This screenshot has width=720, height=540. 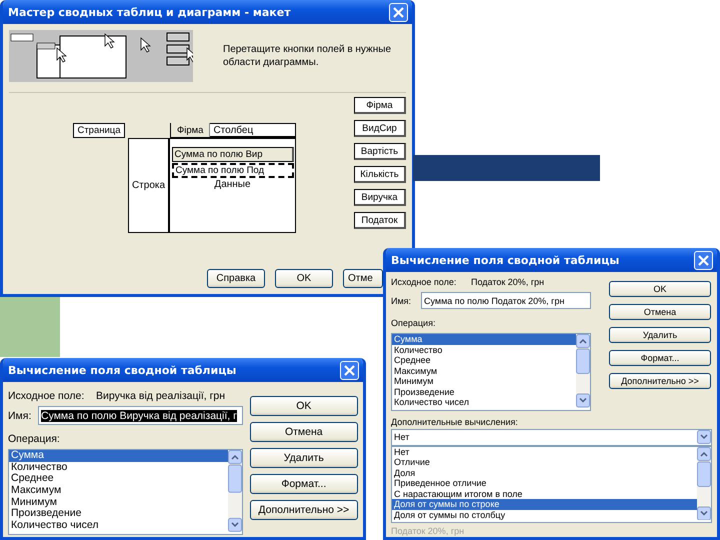 I want to click on chevron-down-icon, so click(x=704, y=437).